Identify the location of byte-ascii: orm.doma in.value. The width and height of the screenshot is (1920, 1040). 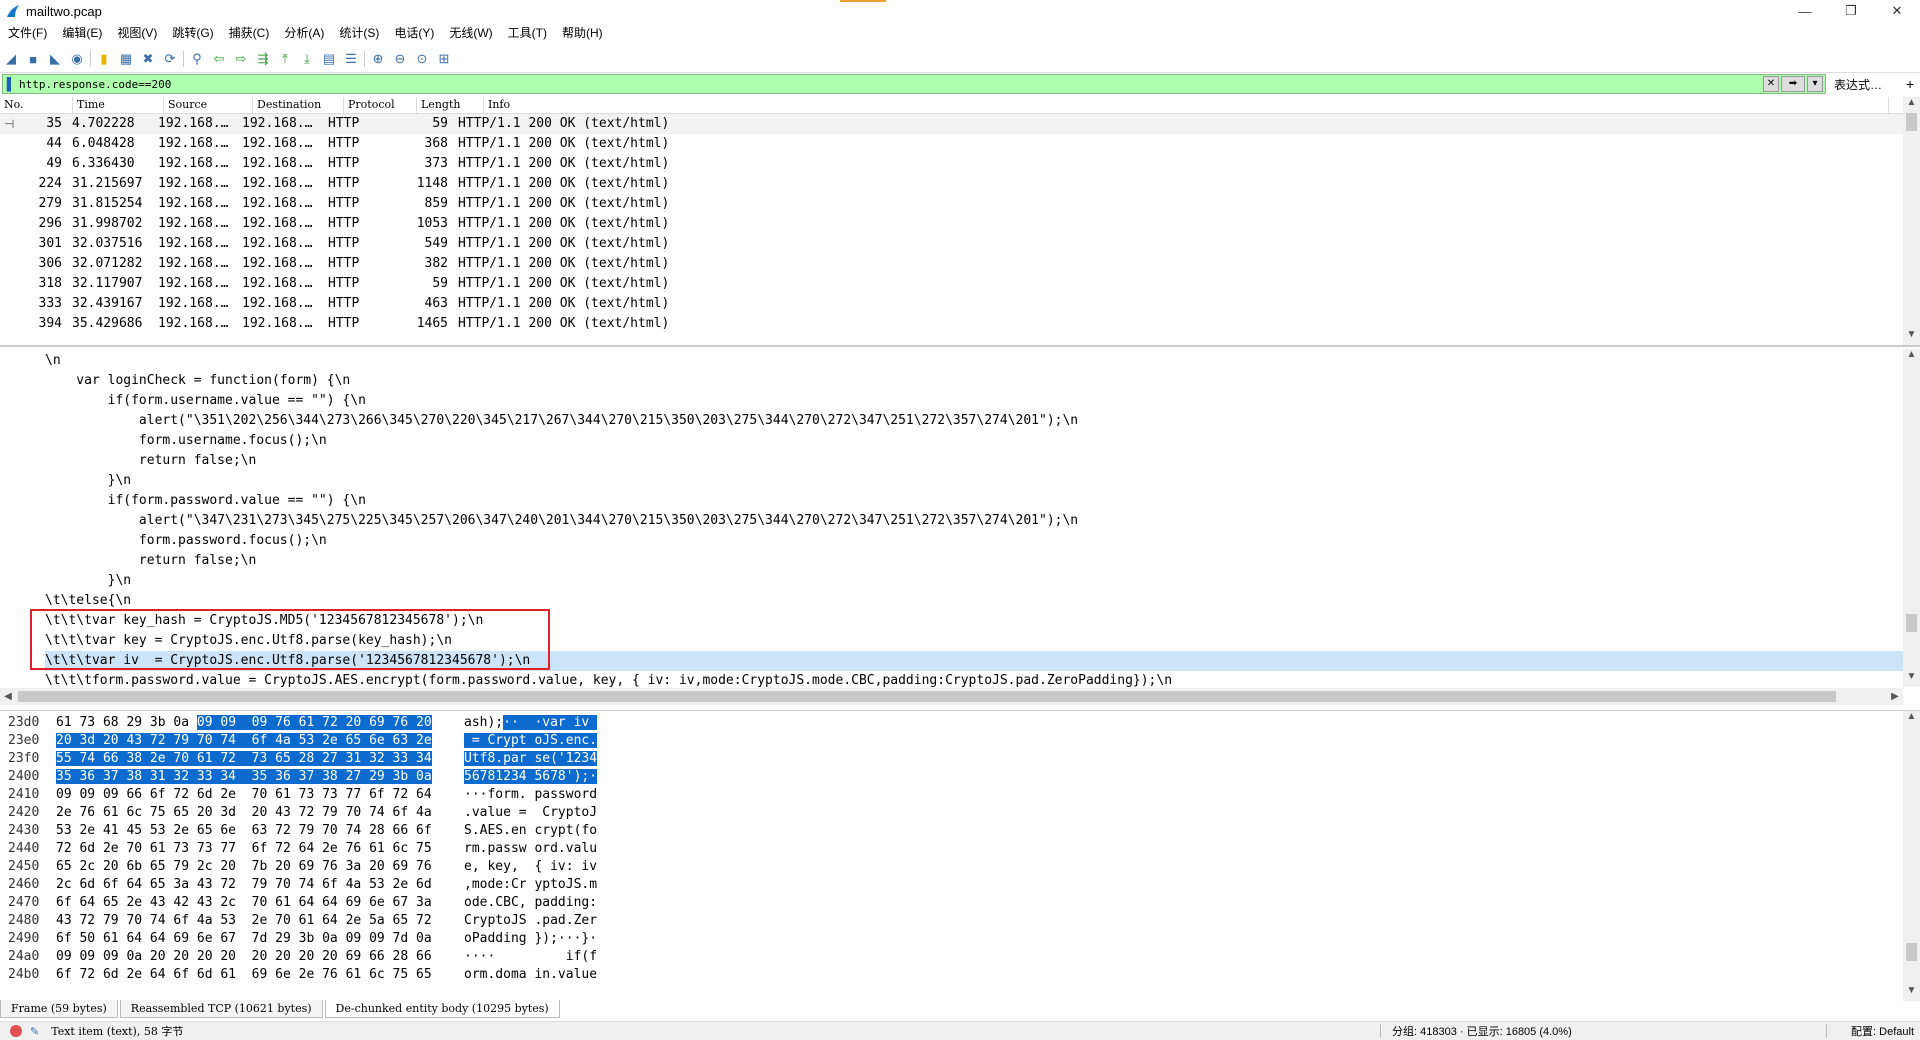
(530, 975).